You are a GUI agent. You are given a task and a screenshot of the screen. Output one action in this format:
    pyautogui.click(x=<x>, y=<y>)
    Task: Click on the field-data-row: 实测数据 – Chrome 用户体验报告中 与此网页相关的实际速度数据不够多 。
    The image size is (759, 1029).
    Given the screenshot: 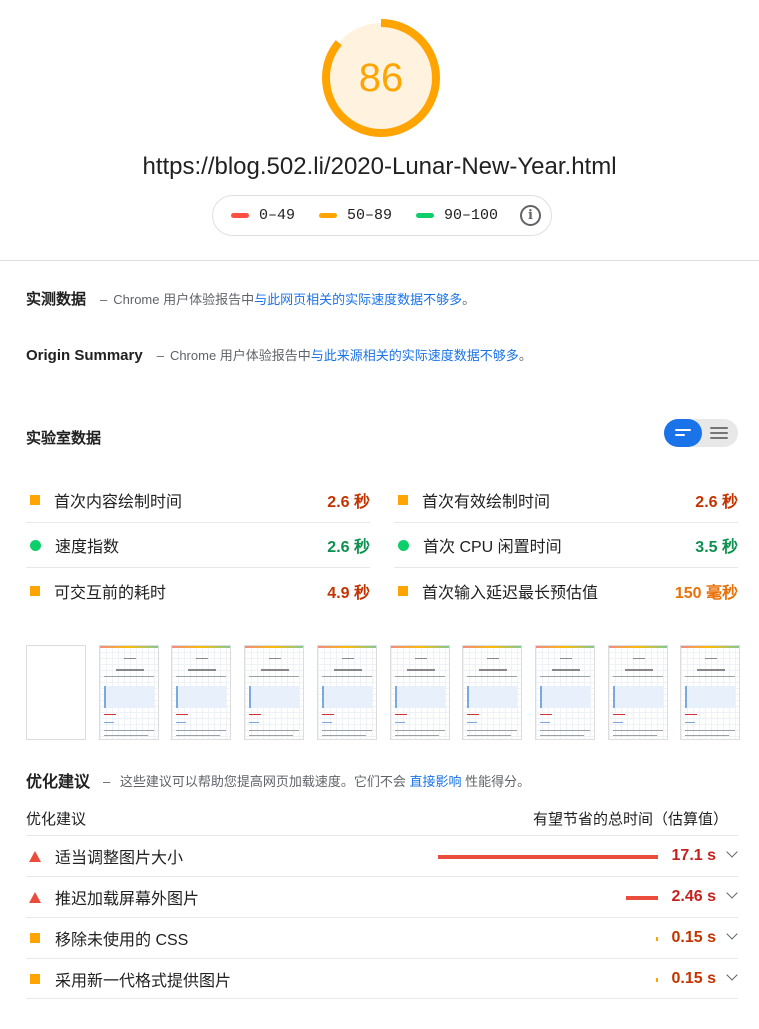 What is the action you would take?
    pyautogui.click(x=250, y=298)
    